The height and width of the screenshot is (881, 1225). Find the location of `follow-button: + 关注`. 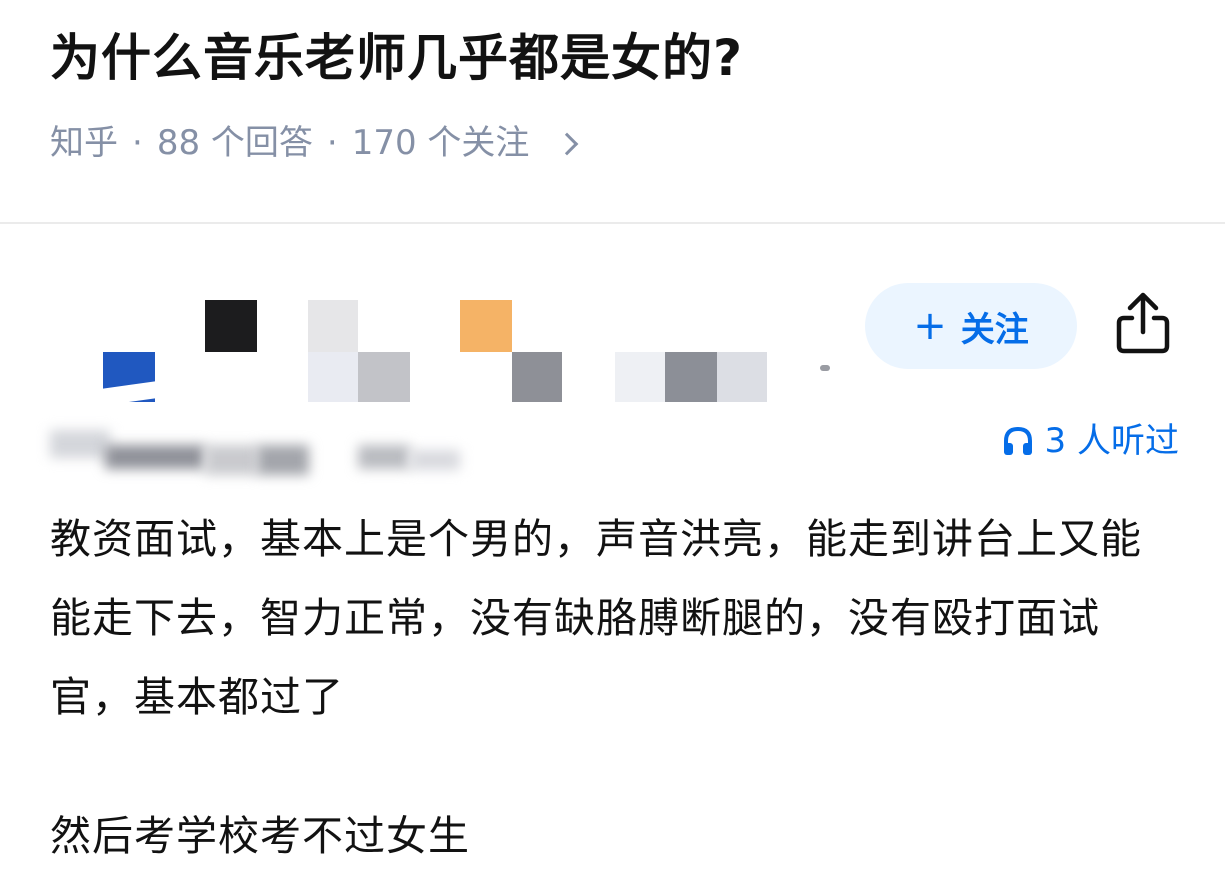

follow-button: + 关注 is located at coordinates (971, 326).